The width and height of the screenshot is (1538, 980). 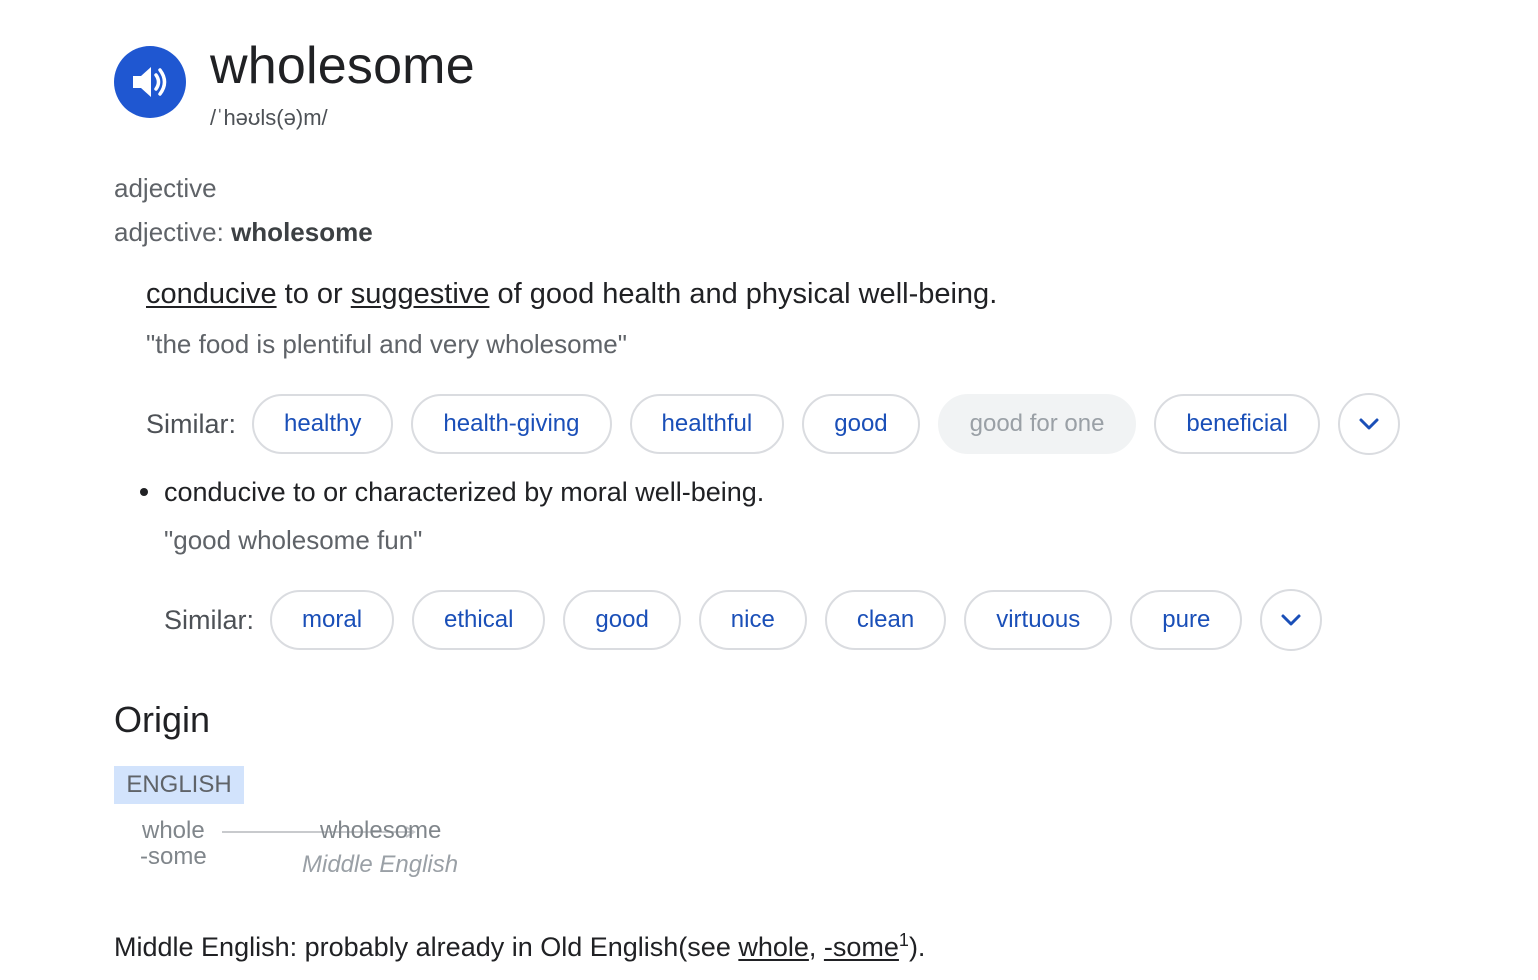 What do you see at coordinates (861, 947) in the screenshot?
I see `link-some: -some` at bounding box center [861, 947].